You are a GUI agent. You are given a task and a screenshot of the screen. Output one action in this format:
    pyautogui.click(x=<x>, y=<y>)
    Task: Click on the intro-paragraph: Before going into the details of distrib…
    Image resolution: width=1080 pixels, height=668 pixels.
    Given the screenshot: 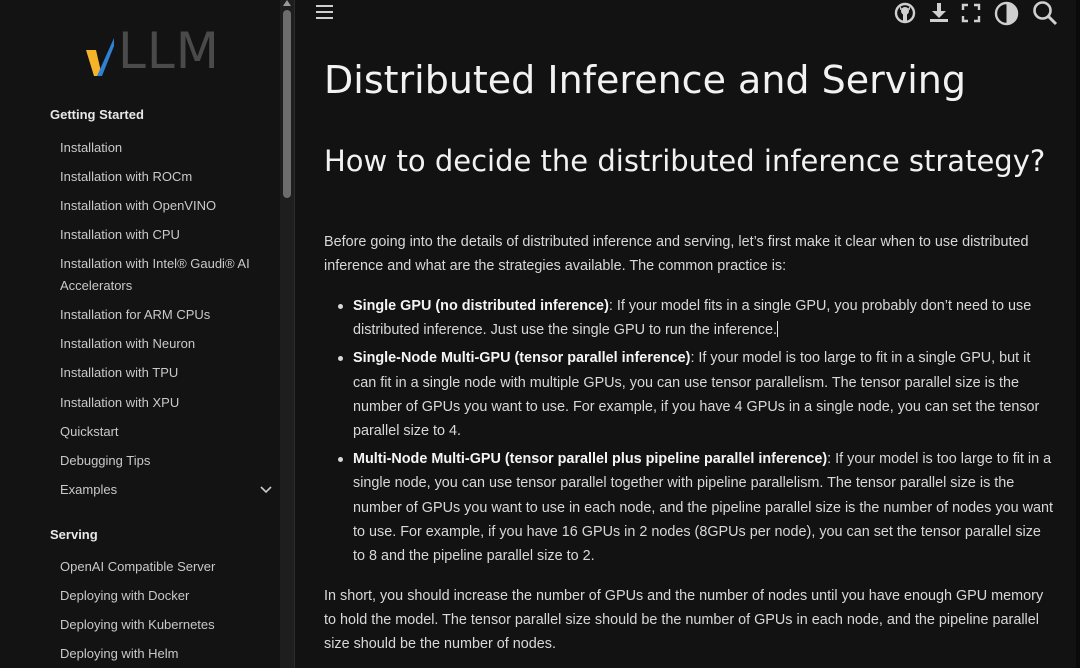 What is the action you would take?
    pyautogui.click(x=676, y=254)
    